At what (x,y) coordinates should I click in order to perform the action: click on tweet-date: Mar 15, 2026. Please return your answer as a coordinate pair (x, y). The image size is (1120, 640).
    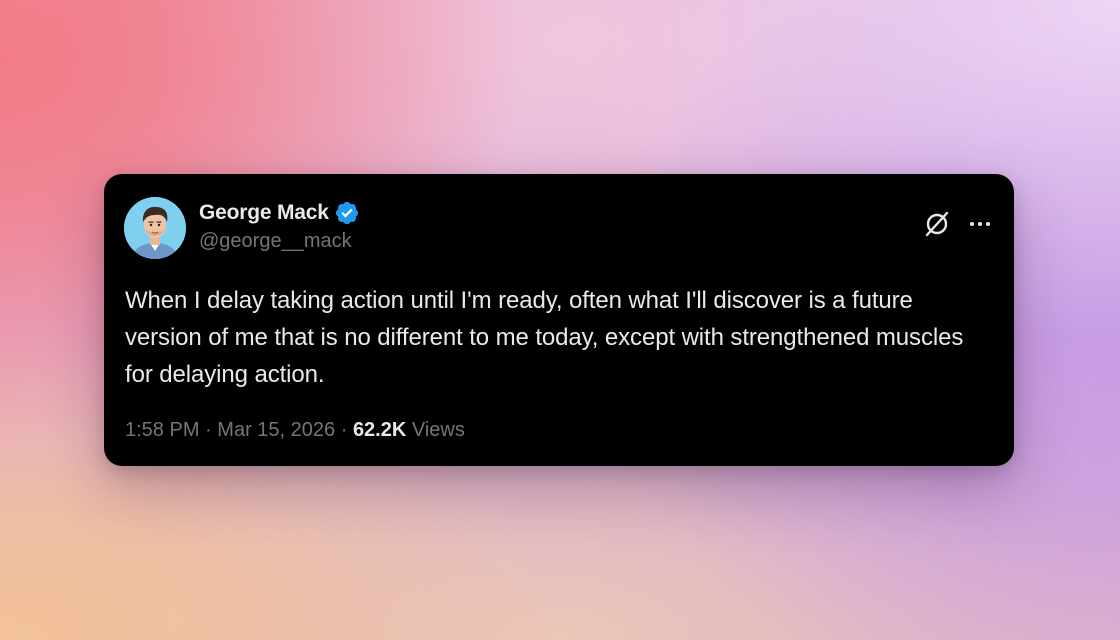
    Looking at the image, I should click on (276, 430).